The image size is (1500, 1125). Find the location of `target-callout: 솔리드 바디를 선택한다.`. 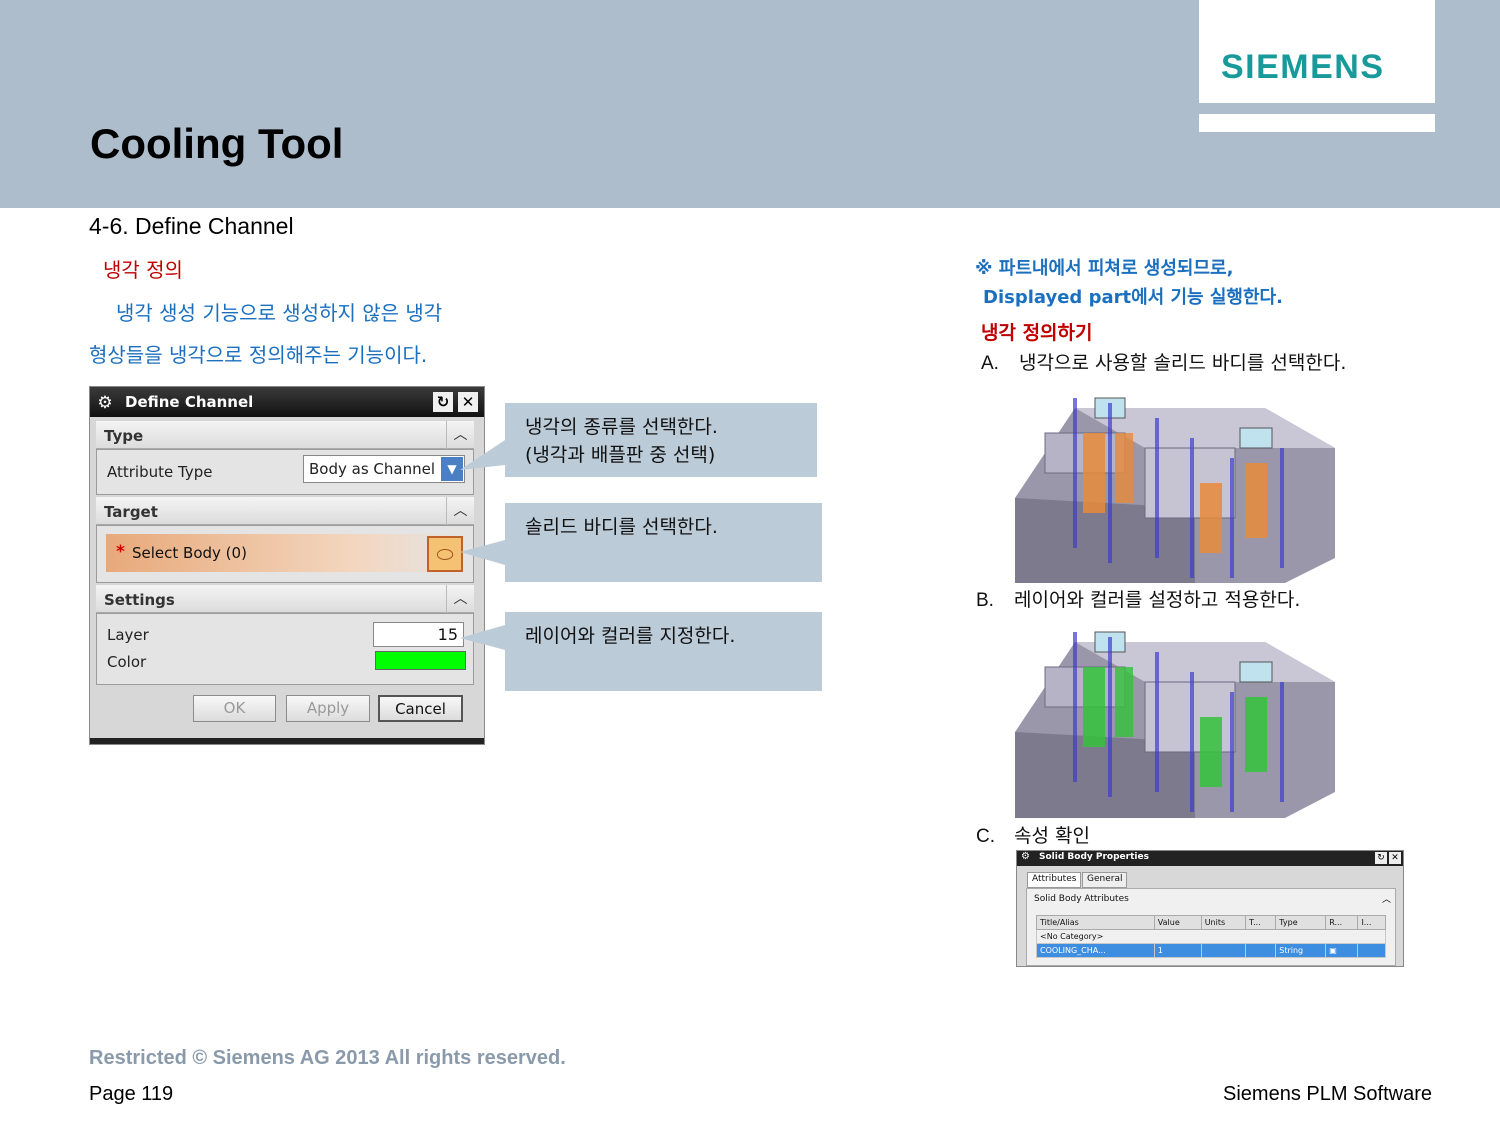

target-callout: 솔리드 바디를 선택한다. is located at coordinates (663, 542).